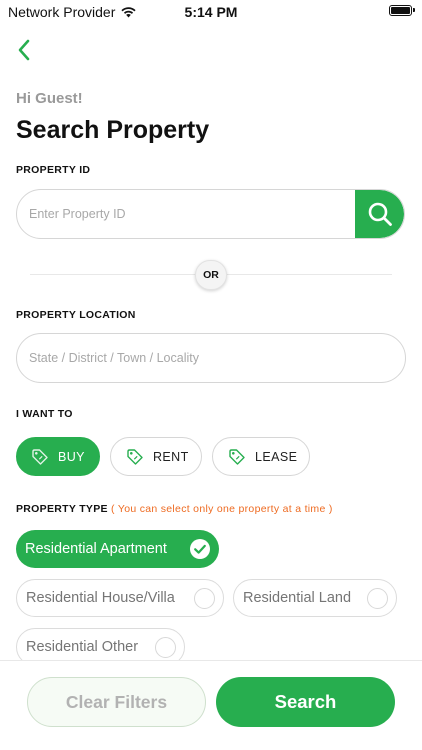 The height and width of the screenshot is (750, 422). What do you see at coordinates (305, 702) in the screenshot?
I see `search-button: Search` at bounding box center [305, 702].